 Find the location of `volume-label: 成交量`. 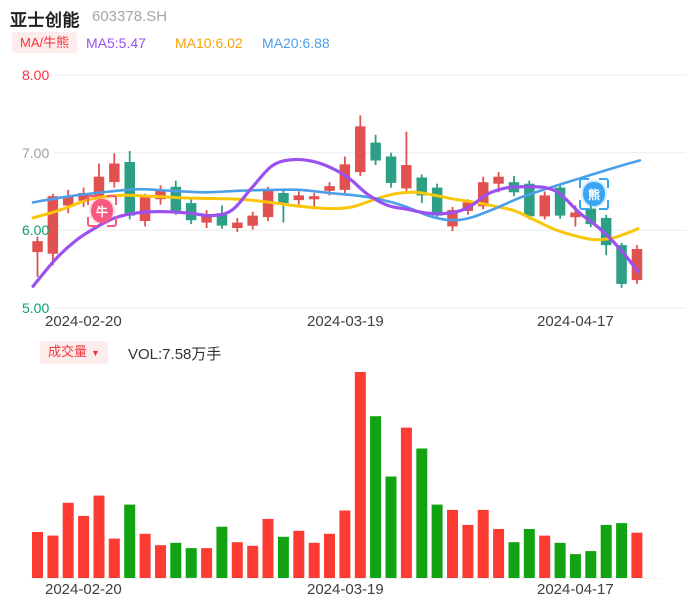

volume-label: 成交量 is located at coordinates (68, 351).